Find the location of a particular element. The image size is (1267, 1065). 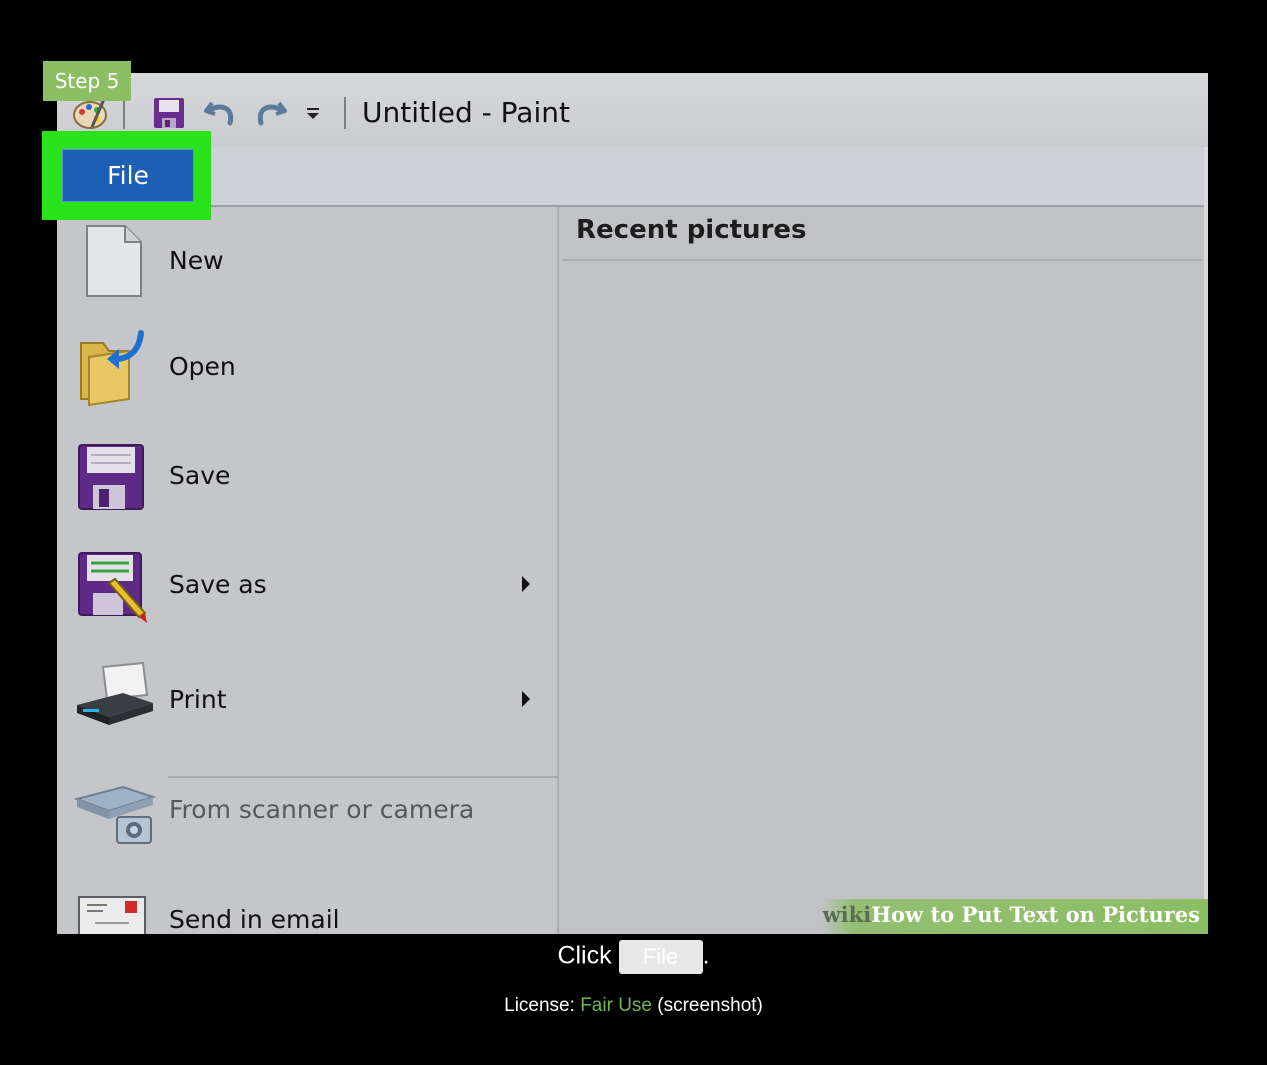

new-document-icon is located at coordinates (113, 260).